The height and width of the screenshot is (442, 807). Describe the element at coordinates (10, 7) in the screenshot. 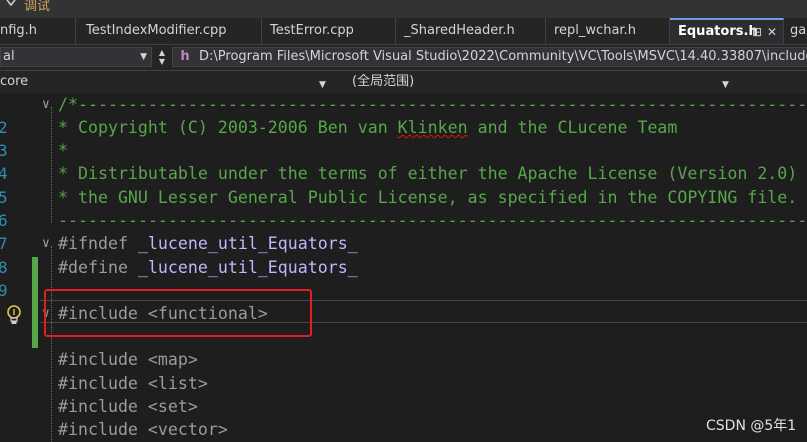

I see `menu-dropdown-caret` at that location.